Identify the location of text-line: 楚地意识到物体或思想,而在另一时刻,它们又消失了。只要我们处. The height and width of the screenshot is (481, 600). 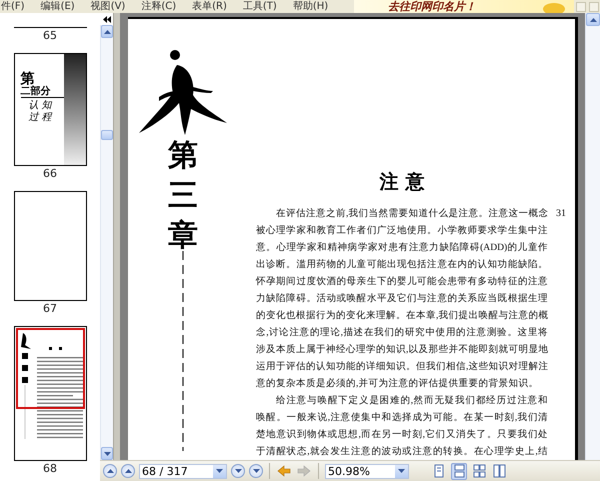
(402, 435).